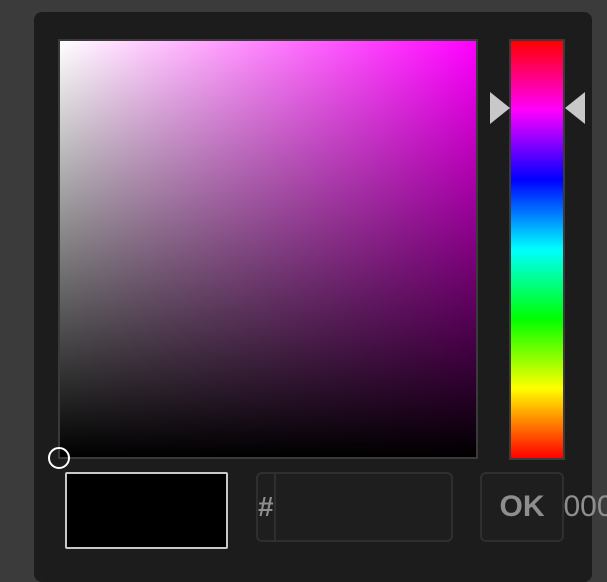 The height and width of the screenshot is (582, 607). What do you see at coordinates (500, 108) in the screenshot?
I see `hue-slider-left-arrow-icon` at bounding box center [500, 108].